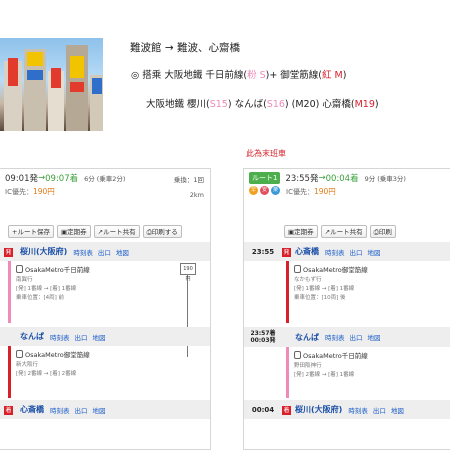  Describe the element at coordinates (218, 104) in the screenshot. I see `code-s15: S15` at that location.